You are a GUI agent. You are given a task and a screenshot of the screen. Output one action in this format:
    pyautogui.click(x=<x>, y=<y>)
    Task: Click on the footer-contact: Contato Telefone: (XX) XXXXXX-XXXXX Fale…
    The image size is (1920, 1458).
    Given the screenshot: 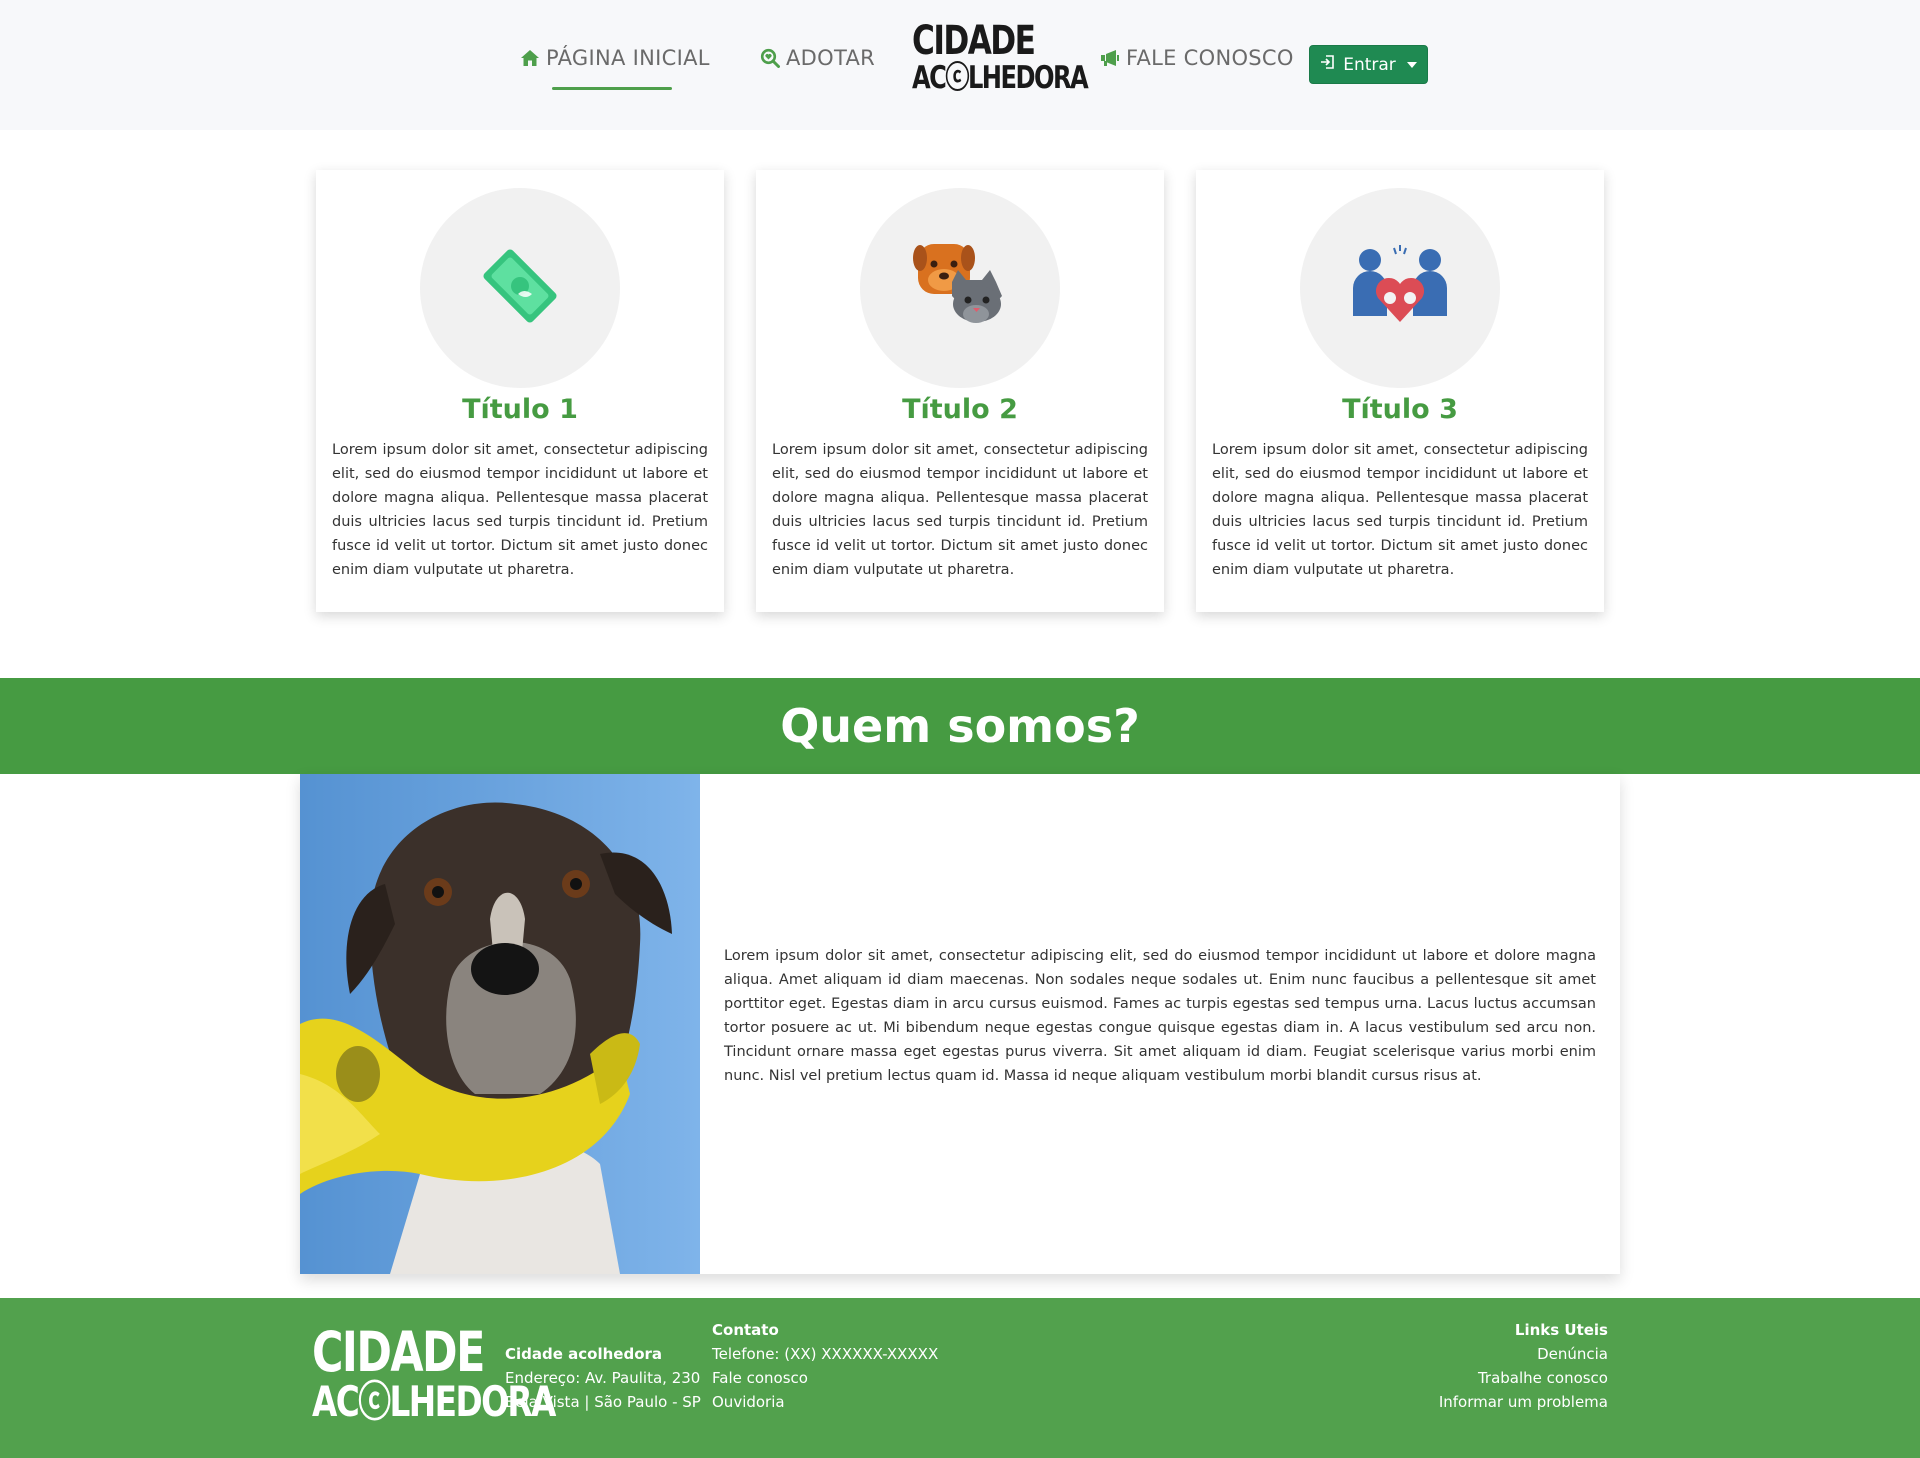 What is the action you would take?
    pyautogui.click(x=825, y=1366)
    